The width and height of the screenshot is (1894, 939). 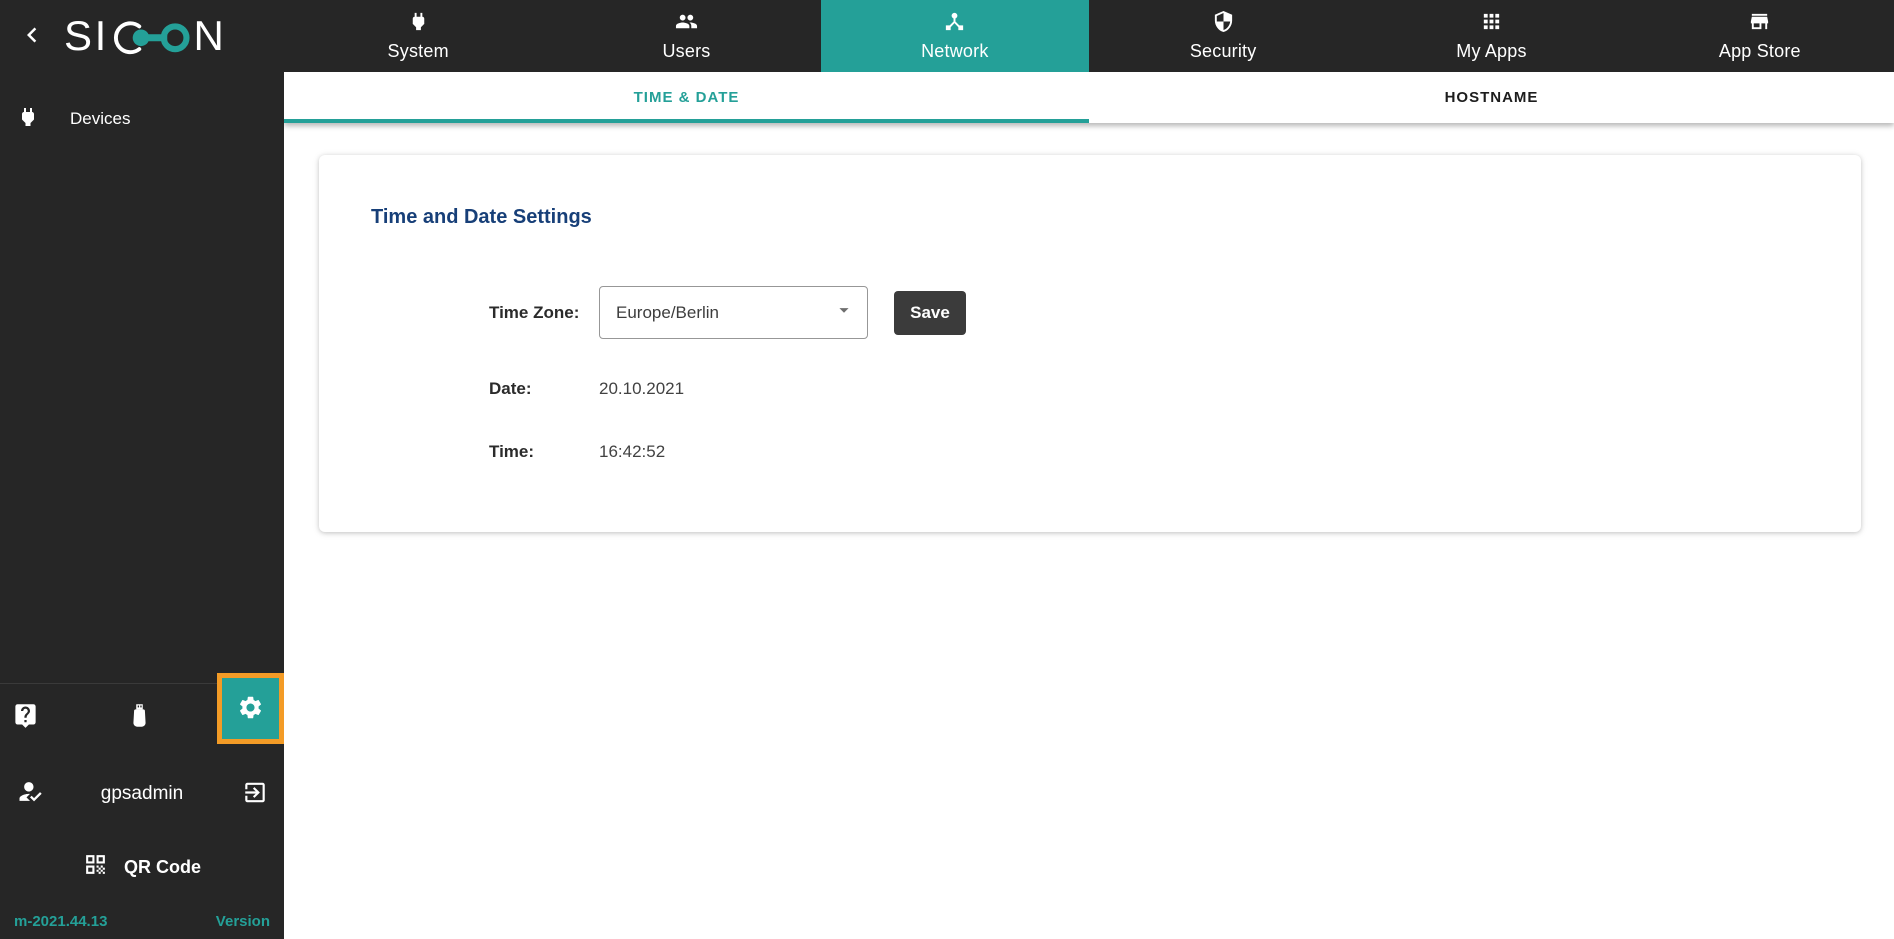 I want to click on tab-label: App Store, so click(x=1759, y=51).